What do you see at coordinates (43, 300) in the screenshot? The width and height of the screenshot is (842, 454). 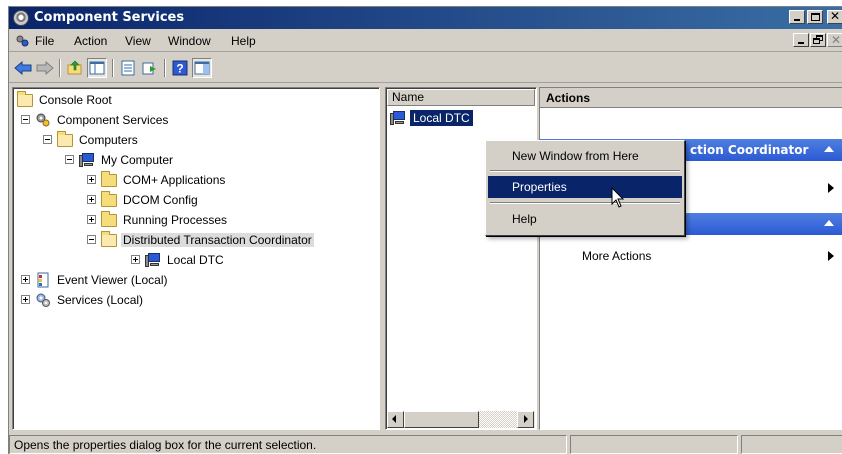 I see `services-icon` at bounding box center [43, 300].